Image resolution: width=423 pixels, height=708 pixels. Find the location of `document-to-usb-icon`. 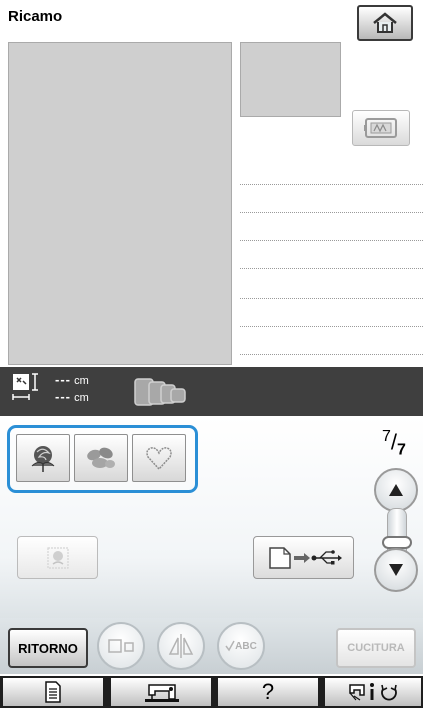

document-to-usb-icon is located at coordinates (305, 557).